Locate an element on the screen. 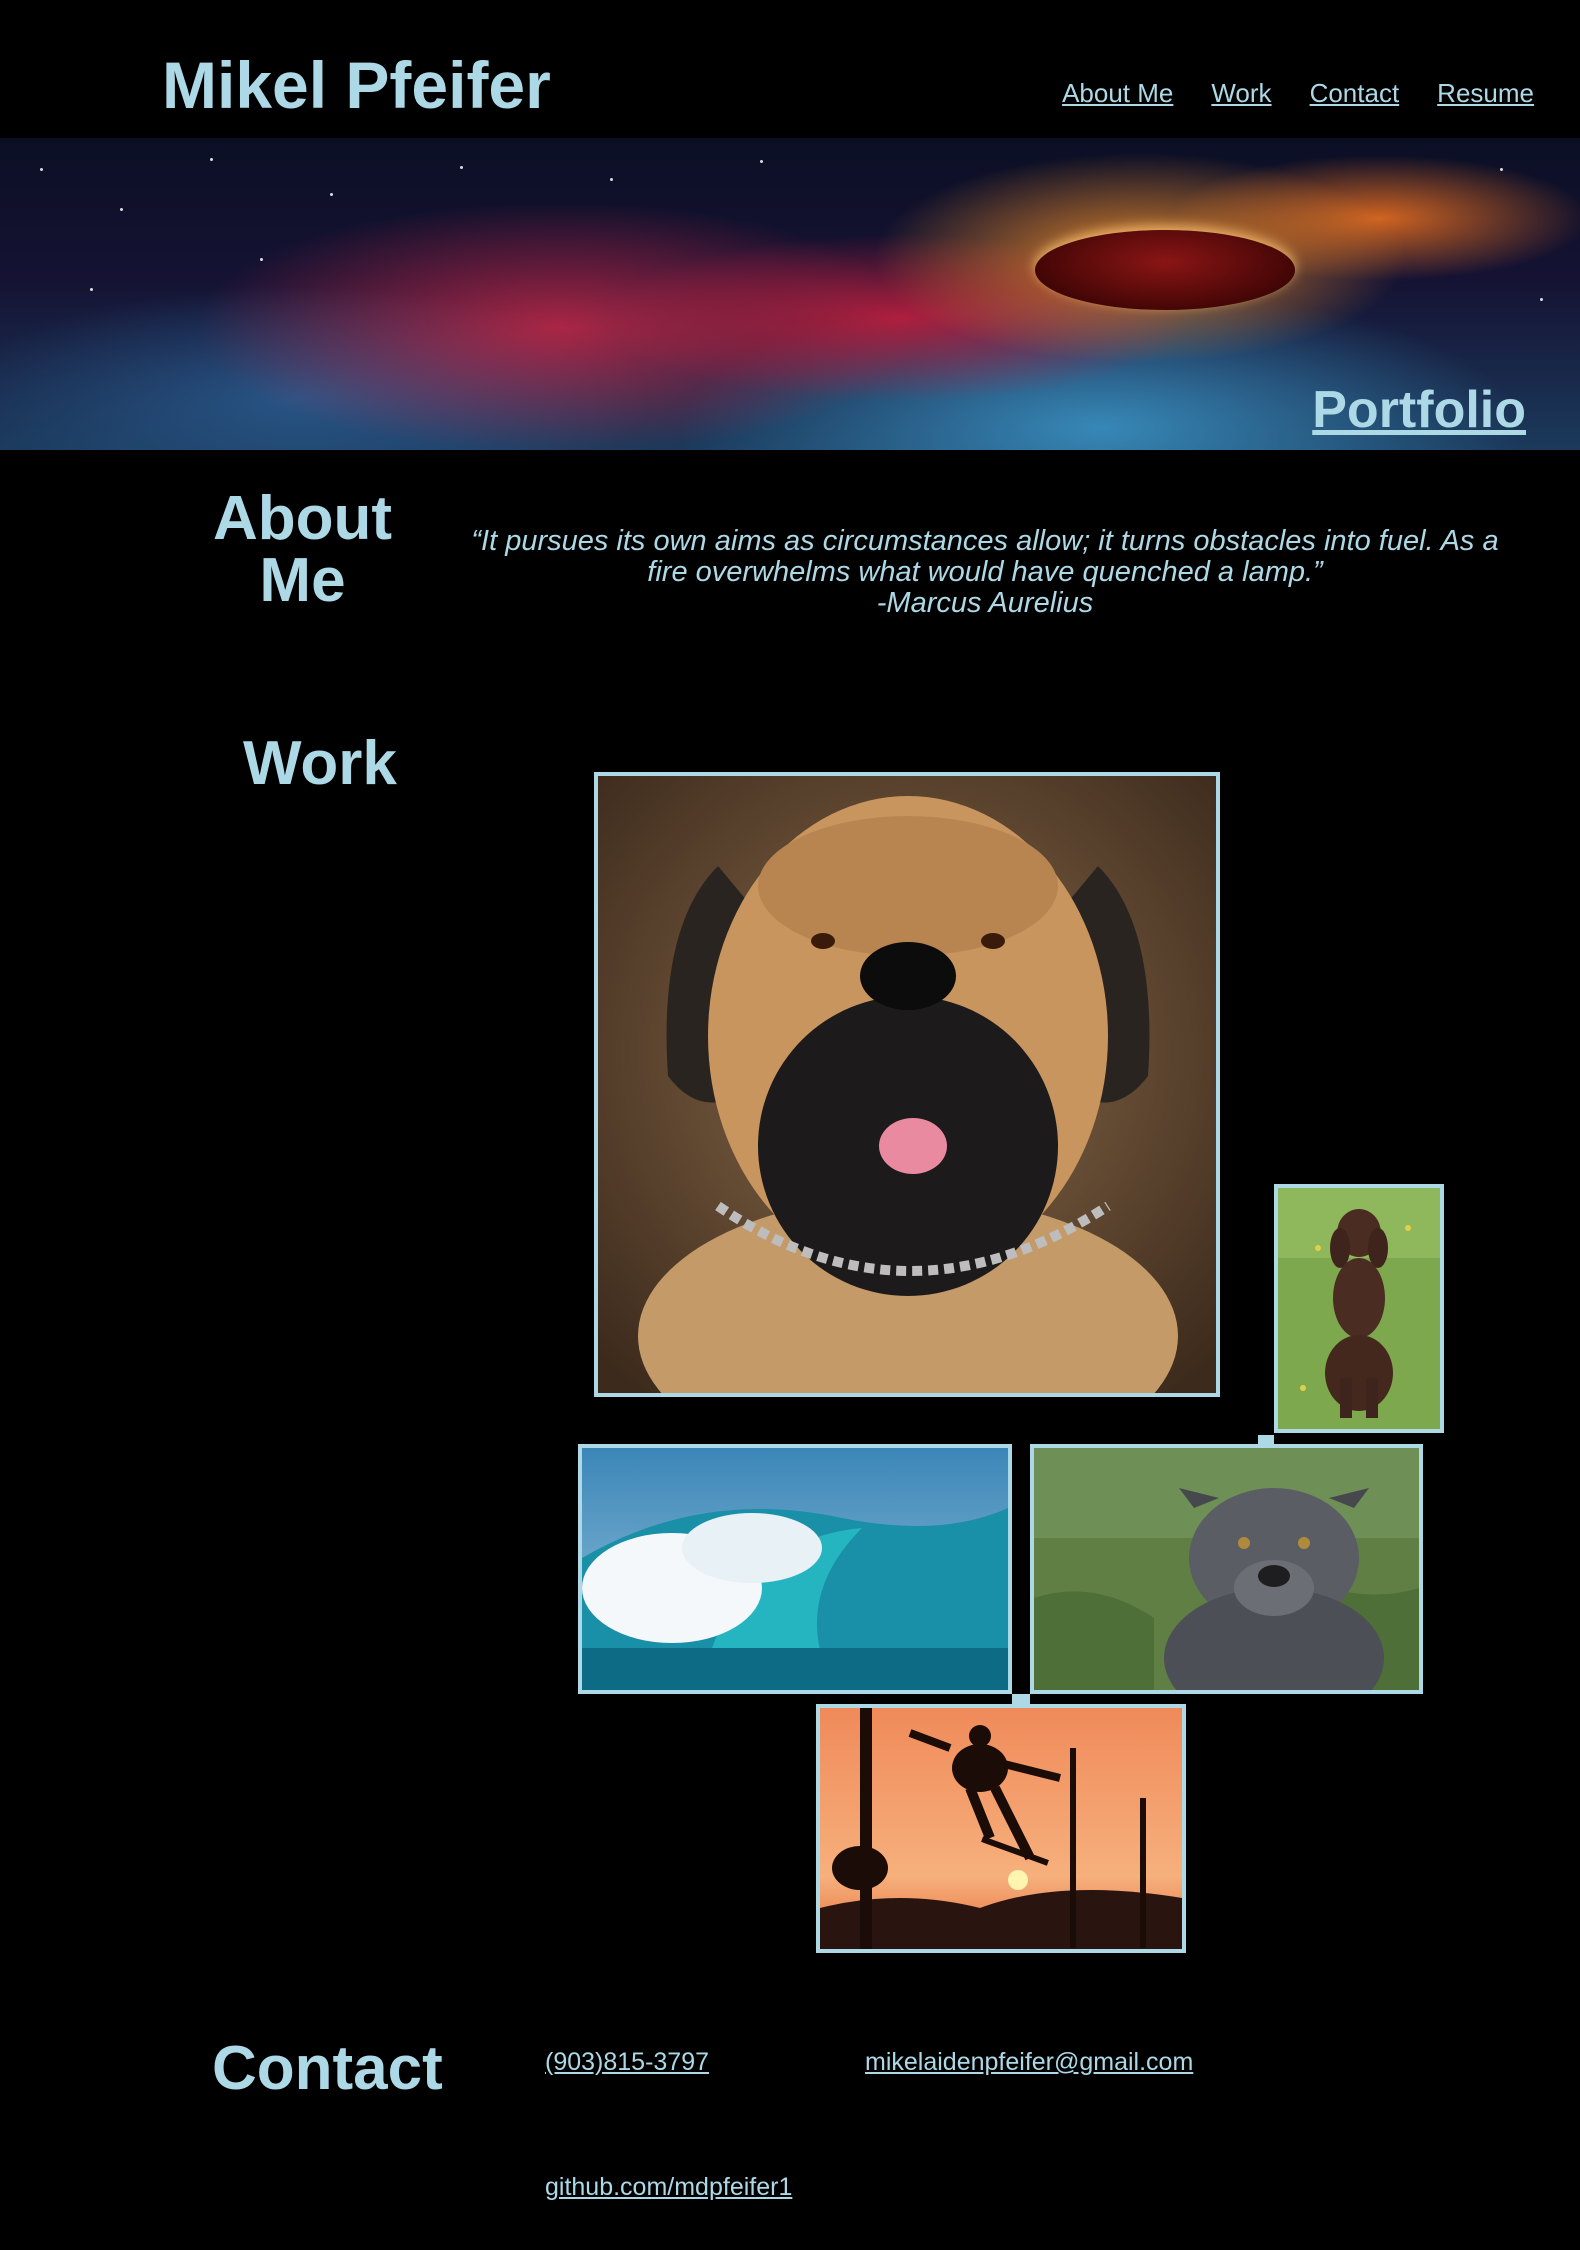 Image resolution: width=1580 pixels, height=2250 pixels. work-image-skater is located at coordinates (1001, 1828).